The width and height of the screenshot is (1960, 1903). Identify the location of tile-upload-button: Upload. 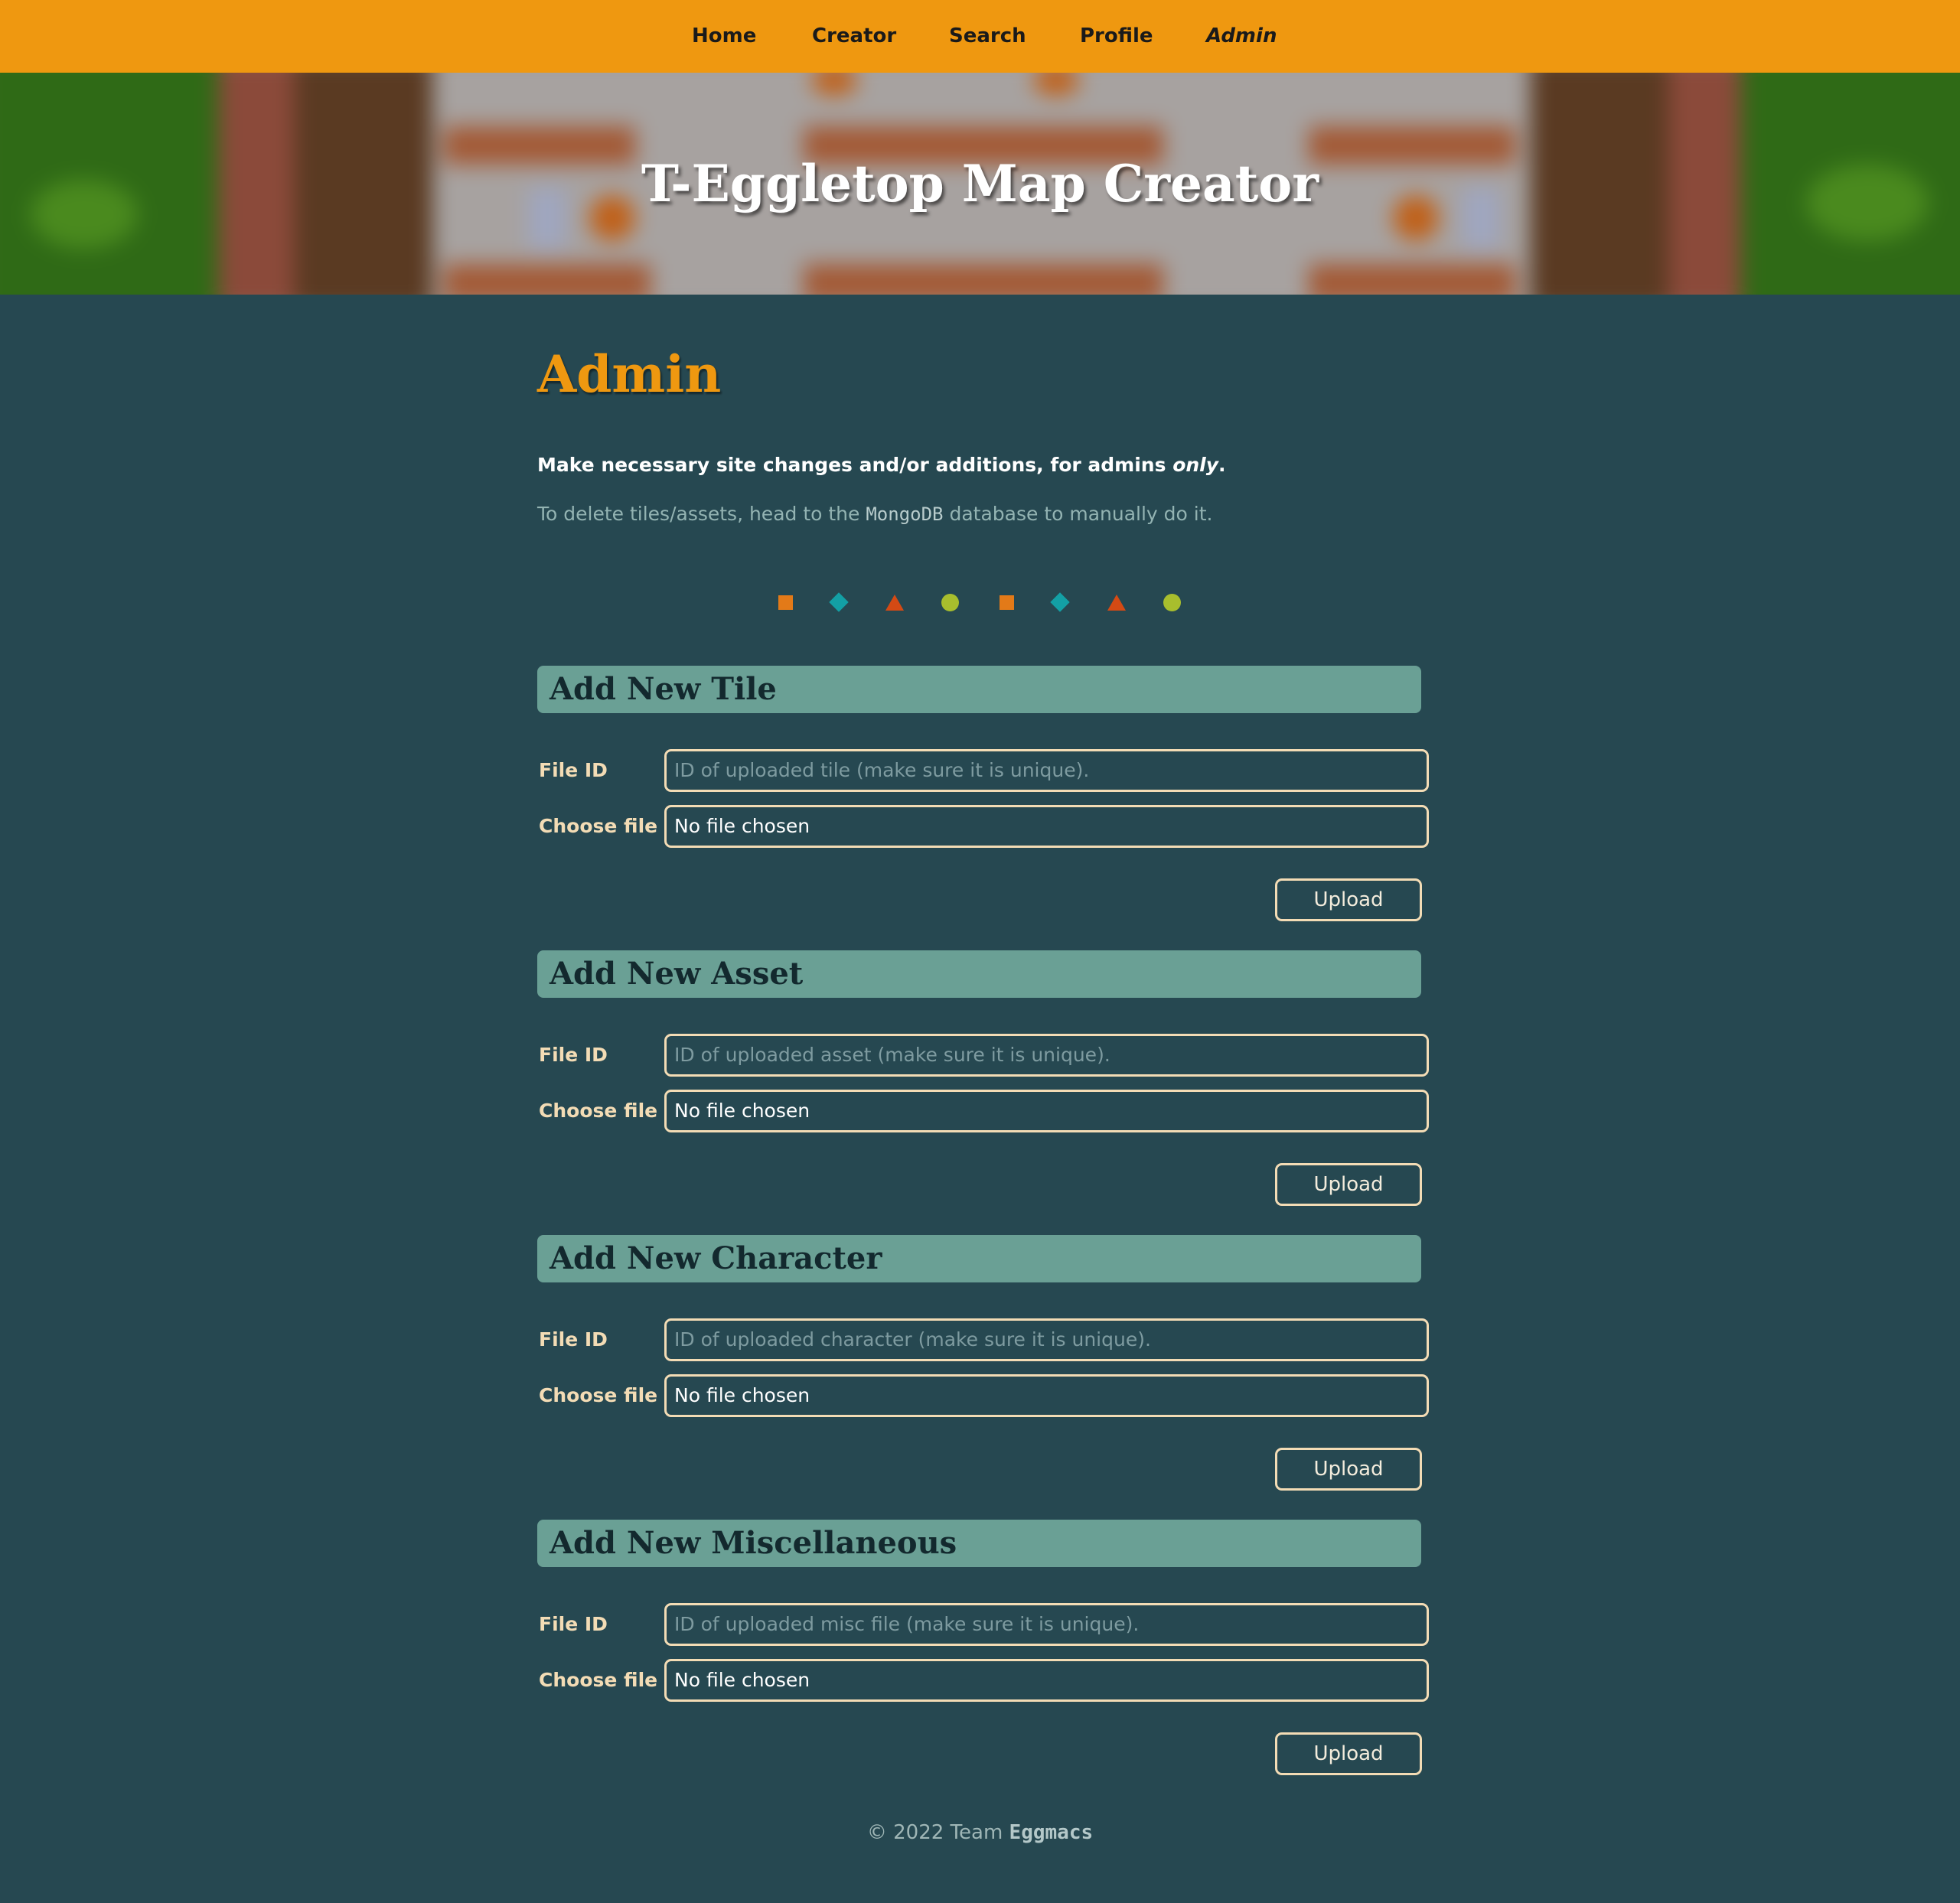
(1348, 899).